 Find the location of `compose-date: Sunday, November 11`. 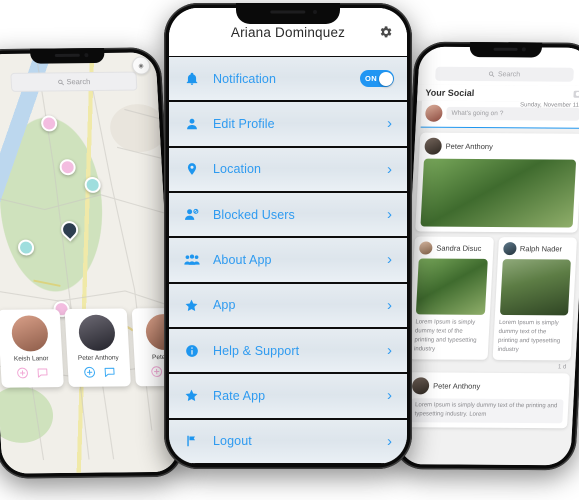

compose-date: Sunday, November 11 is located at coordinates (549, 105).